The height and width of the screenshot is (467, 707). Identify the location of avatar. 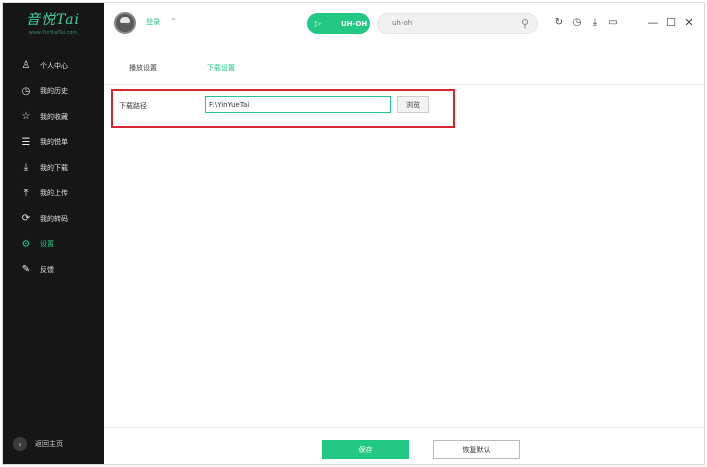
(125, 23).